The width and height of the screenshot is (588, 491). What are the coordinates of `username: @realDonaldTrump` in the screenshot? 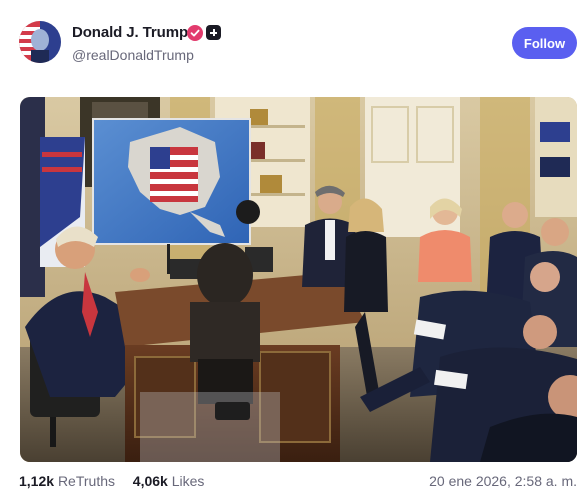 It's located at (133, 55).